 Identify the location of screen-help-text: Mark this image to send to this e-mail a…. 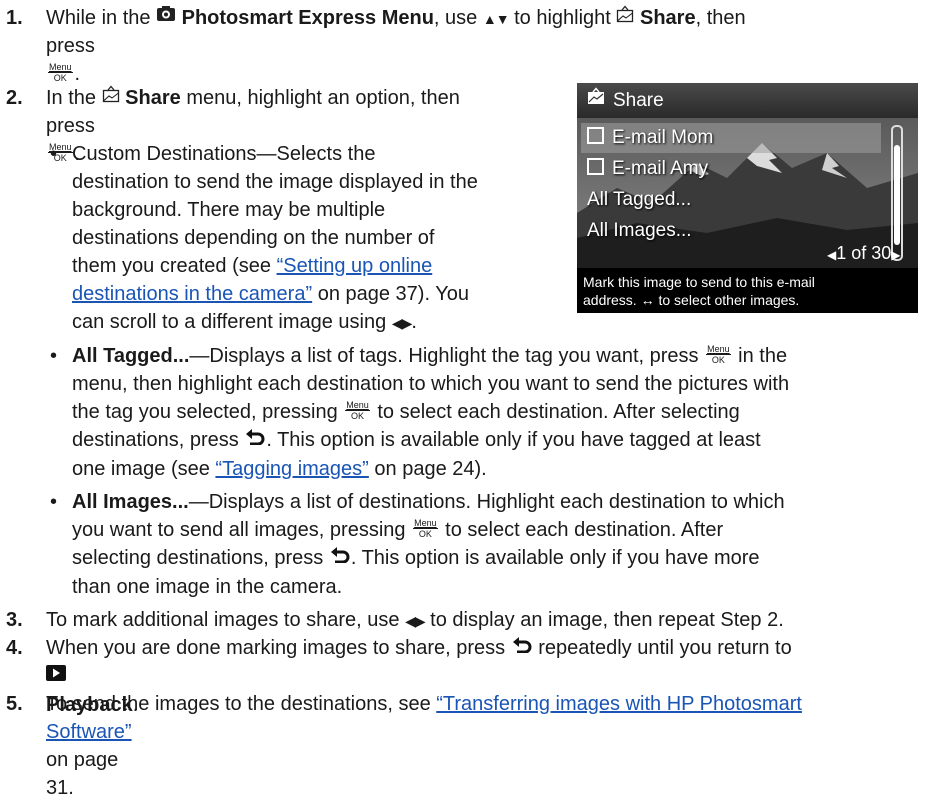
(747, 291).